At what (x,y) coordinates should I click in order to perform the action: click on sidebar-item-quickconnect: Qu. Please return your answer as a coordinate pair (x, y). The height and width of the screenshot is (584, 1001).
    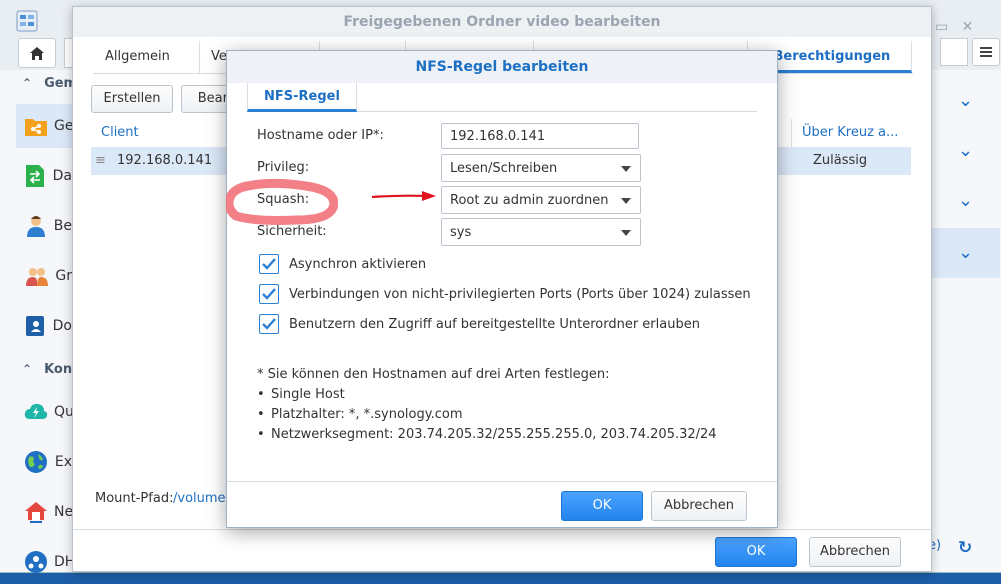
    Looking at the image, I should click on (45, 412).